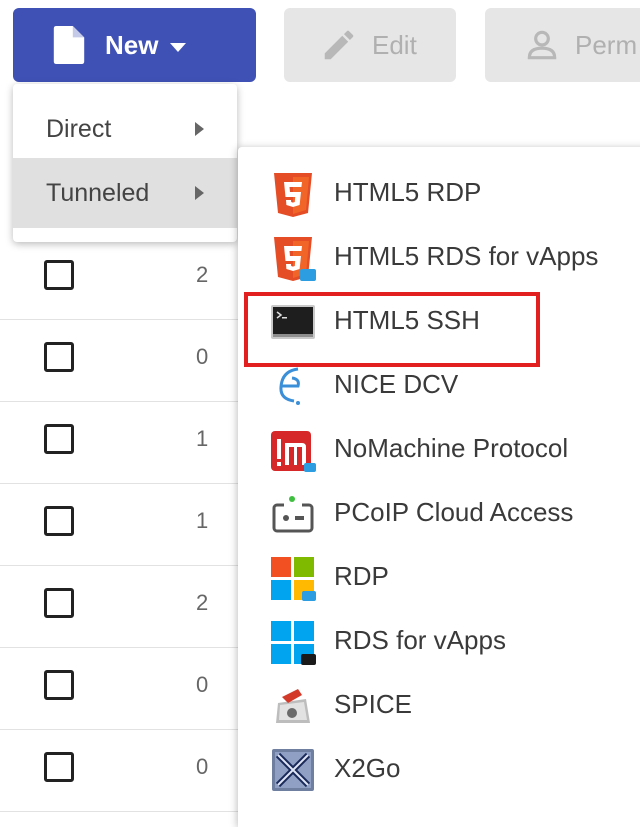 The height and width of the screenshot is (827, 640). Describe the element at coordinates (392, 329) in the screenshot. I see `highlight-box` at that location.